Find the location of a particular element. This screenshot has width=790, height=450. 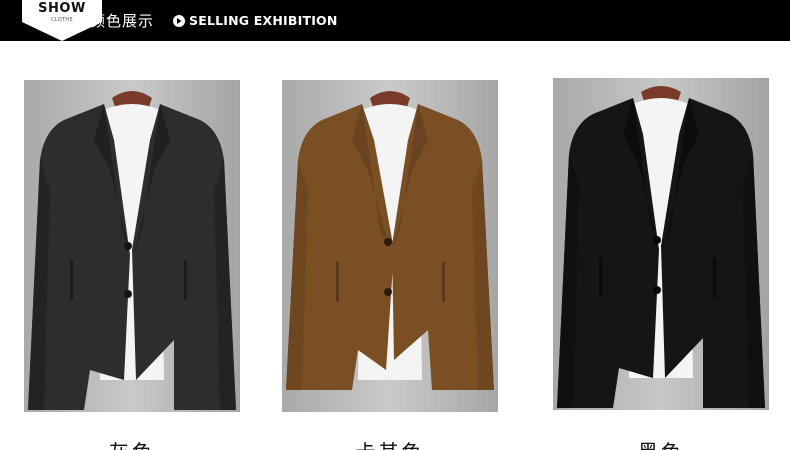

circle-arrow-right-icon is located at coordinates (179, 21).